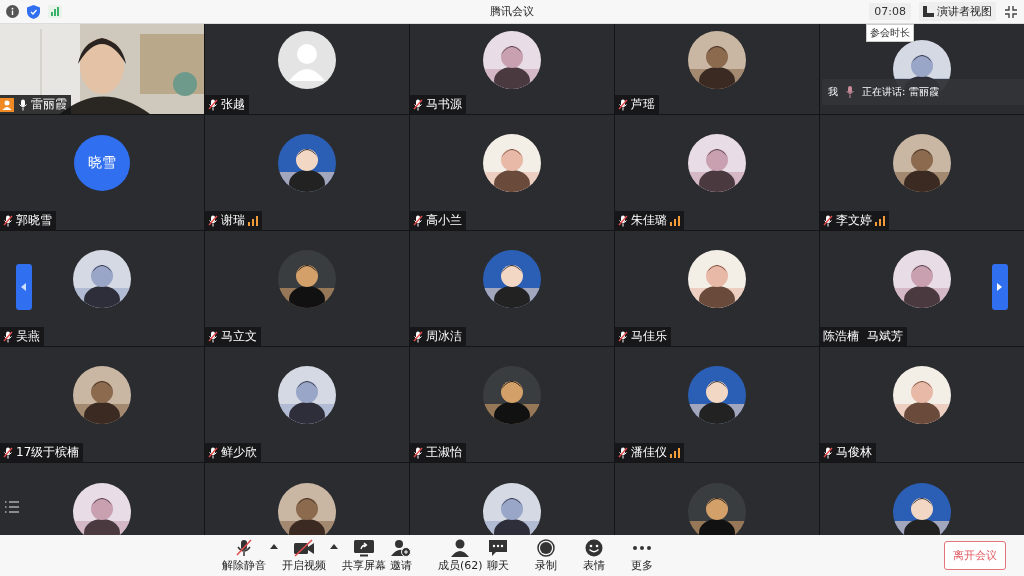 The image size is (1024, 576). What do you see at coordinates (641, 547) in the screenshot?
I see `more-icon` at bounding box center [641, 547].